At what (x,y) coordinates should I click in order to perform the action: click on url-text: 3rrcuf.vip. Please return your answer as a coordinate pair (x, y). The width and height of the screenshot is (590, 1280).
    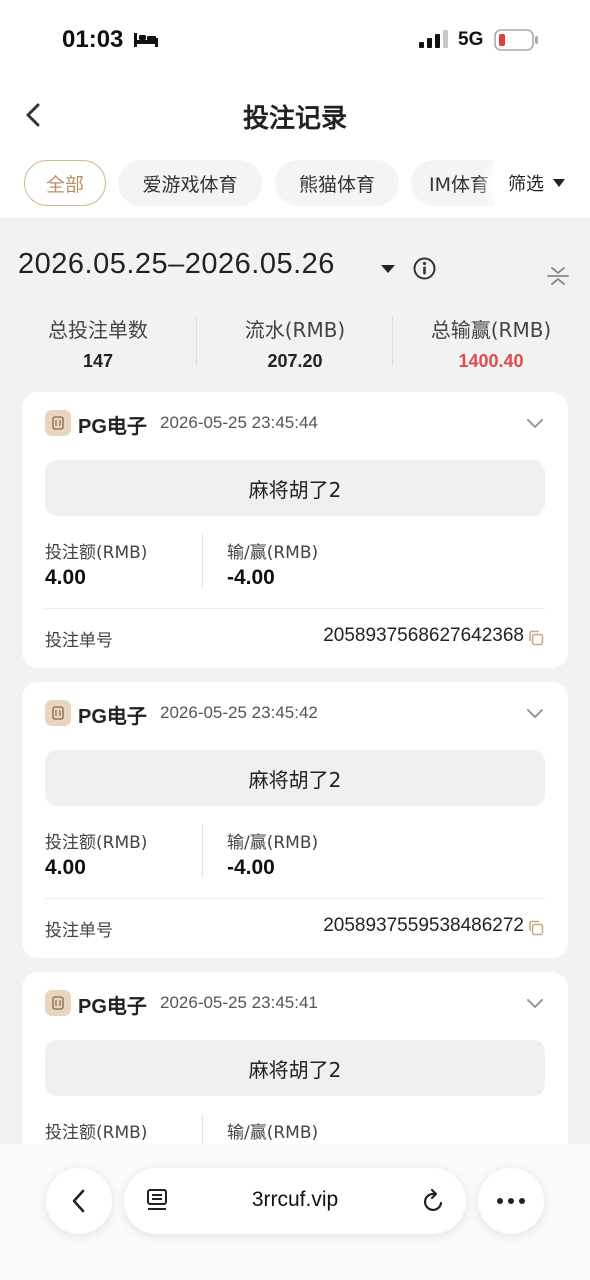
    Looking at the image, I should click on (295, 1199).